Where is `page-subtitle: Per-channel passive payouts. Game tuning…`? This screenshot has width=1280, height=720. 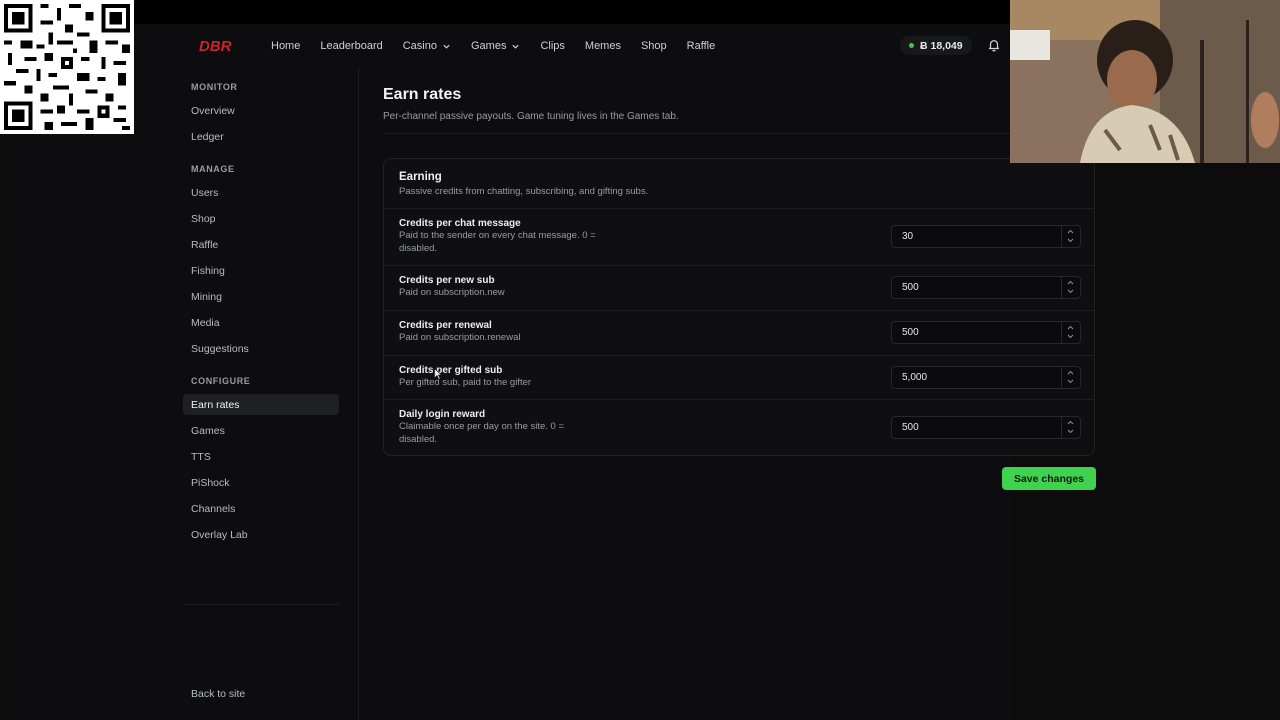 page-subtitle: Per-channel passive payouts. Game tuning… is located at coordinates (531, 116).